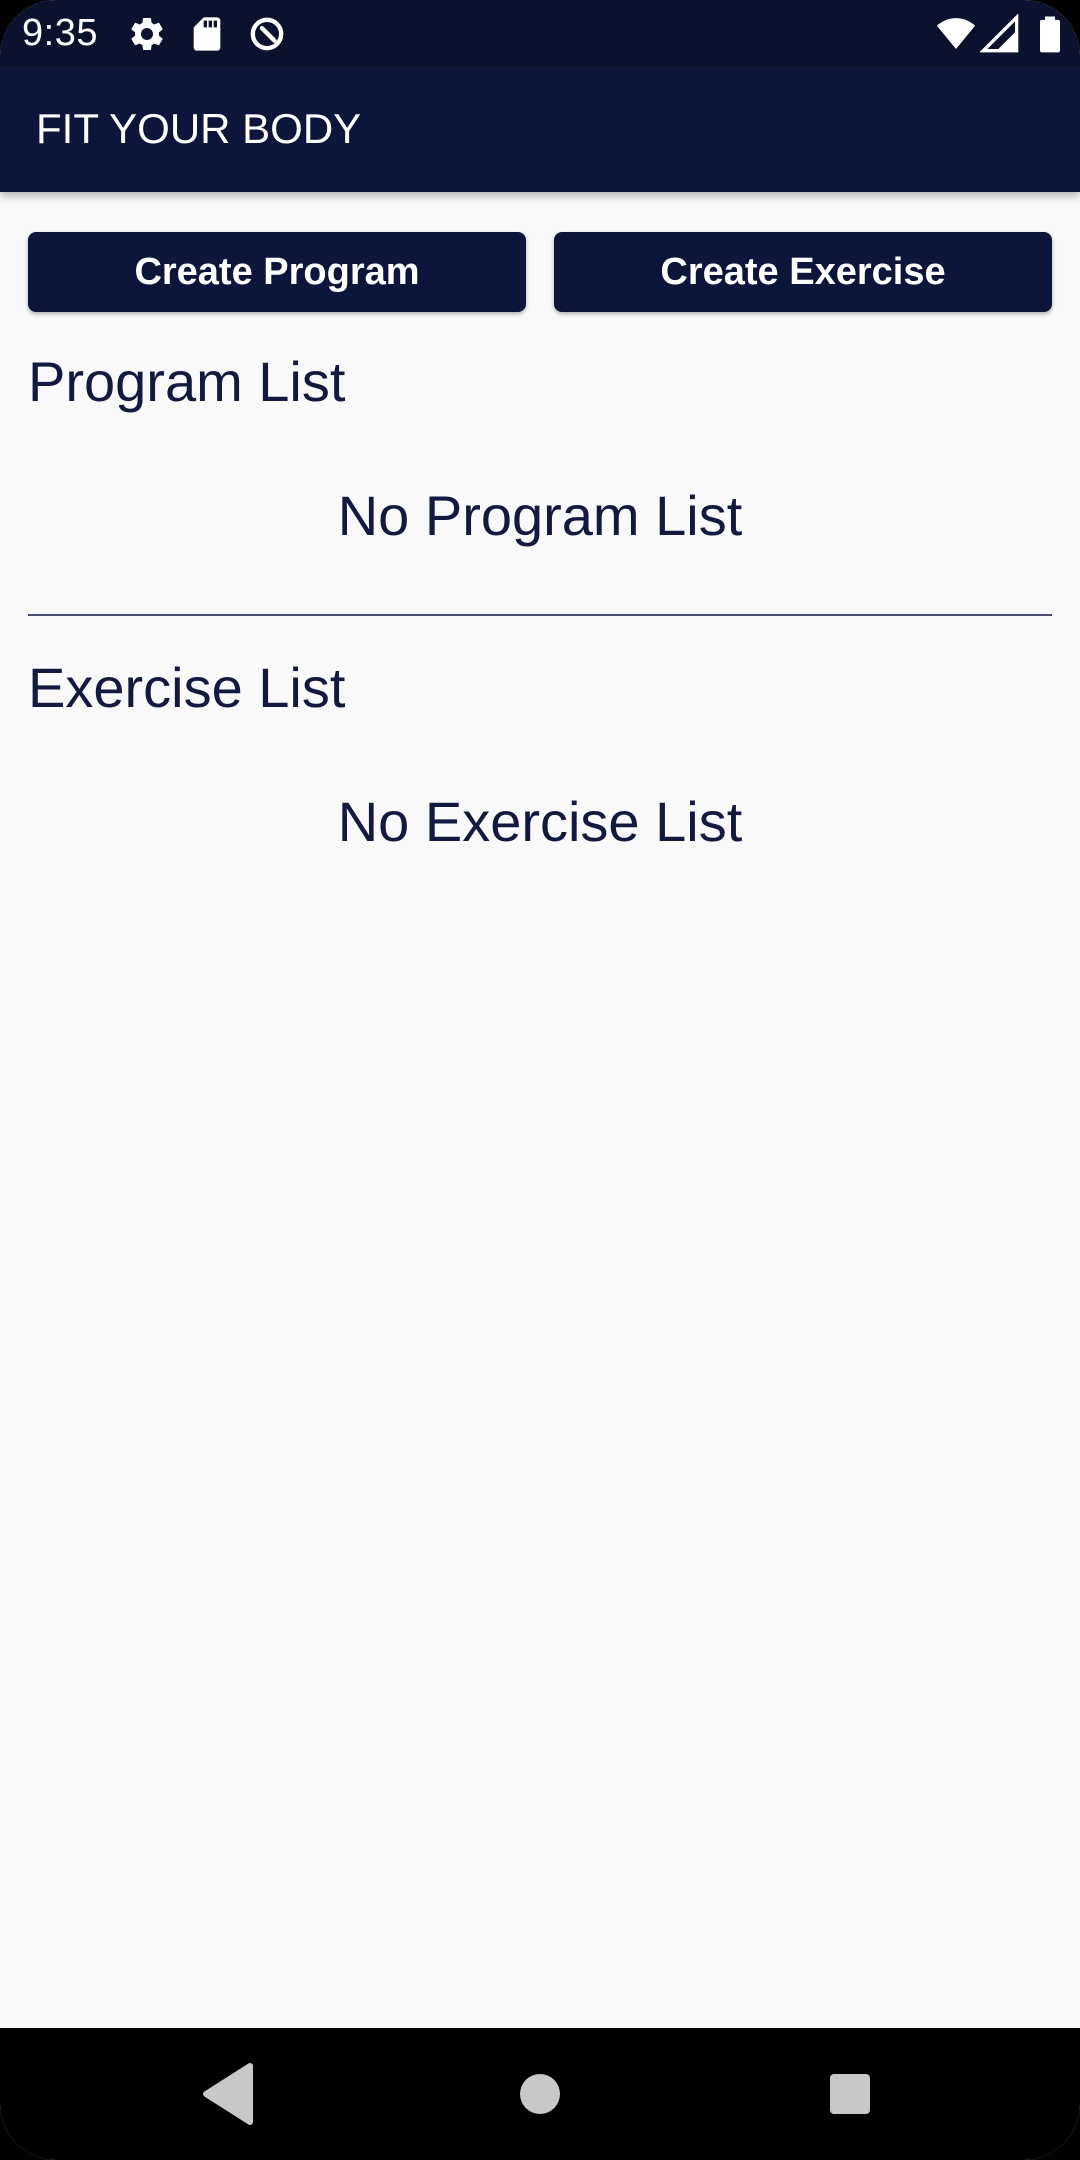  Describe the element at coordinates (187, 687) in the screenshot. I see `exercise-list-title: Exercise List` at that location.